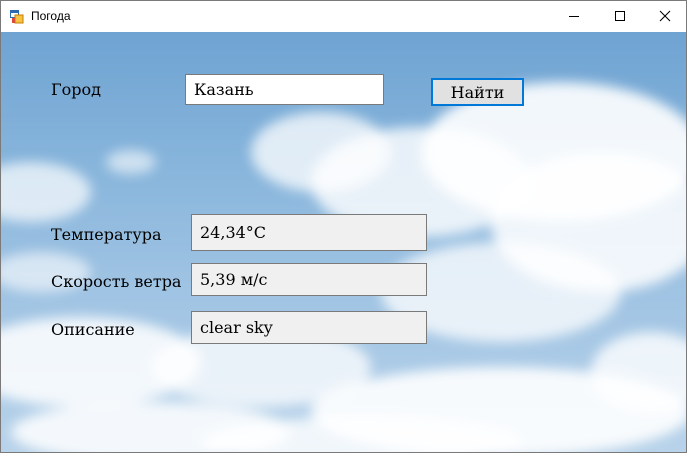 This screenshot has width=687, height=453. What do you see at coordinates (17, 16) in the screenshot?
I see `windows-form-icon` at bounding box center [17, 16].